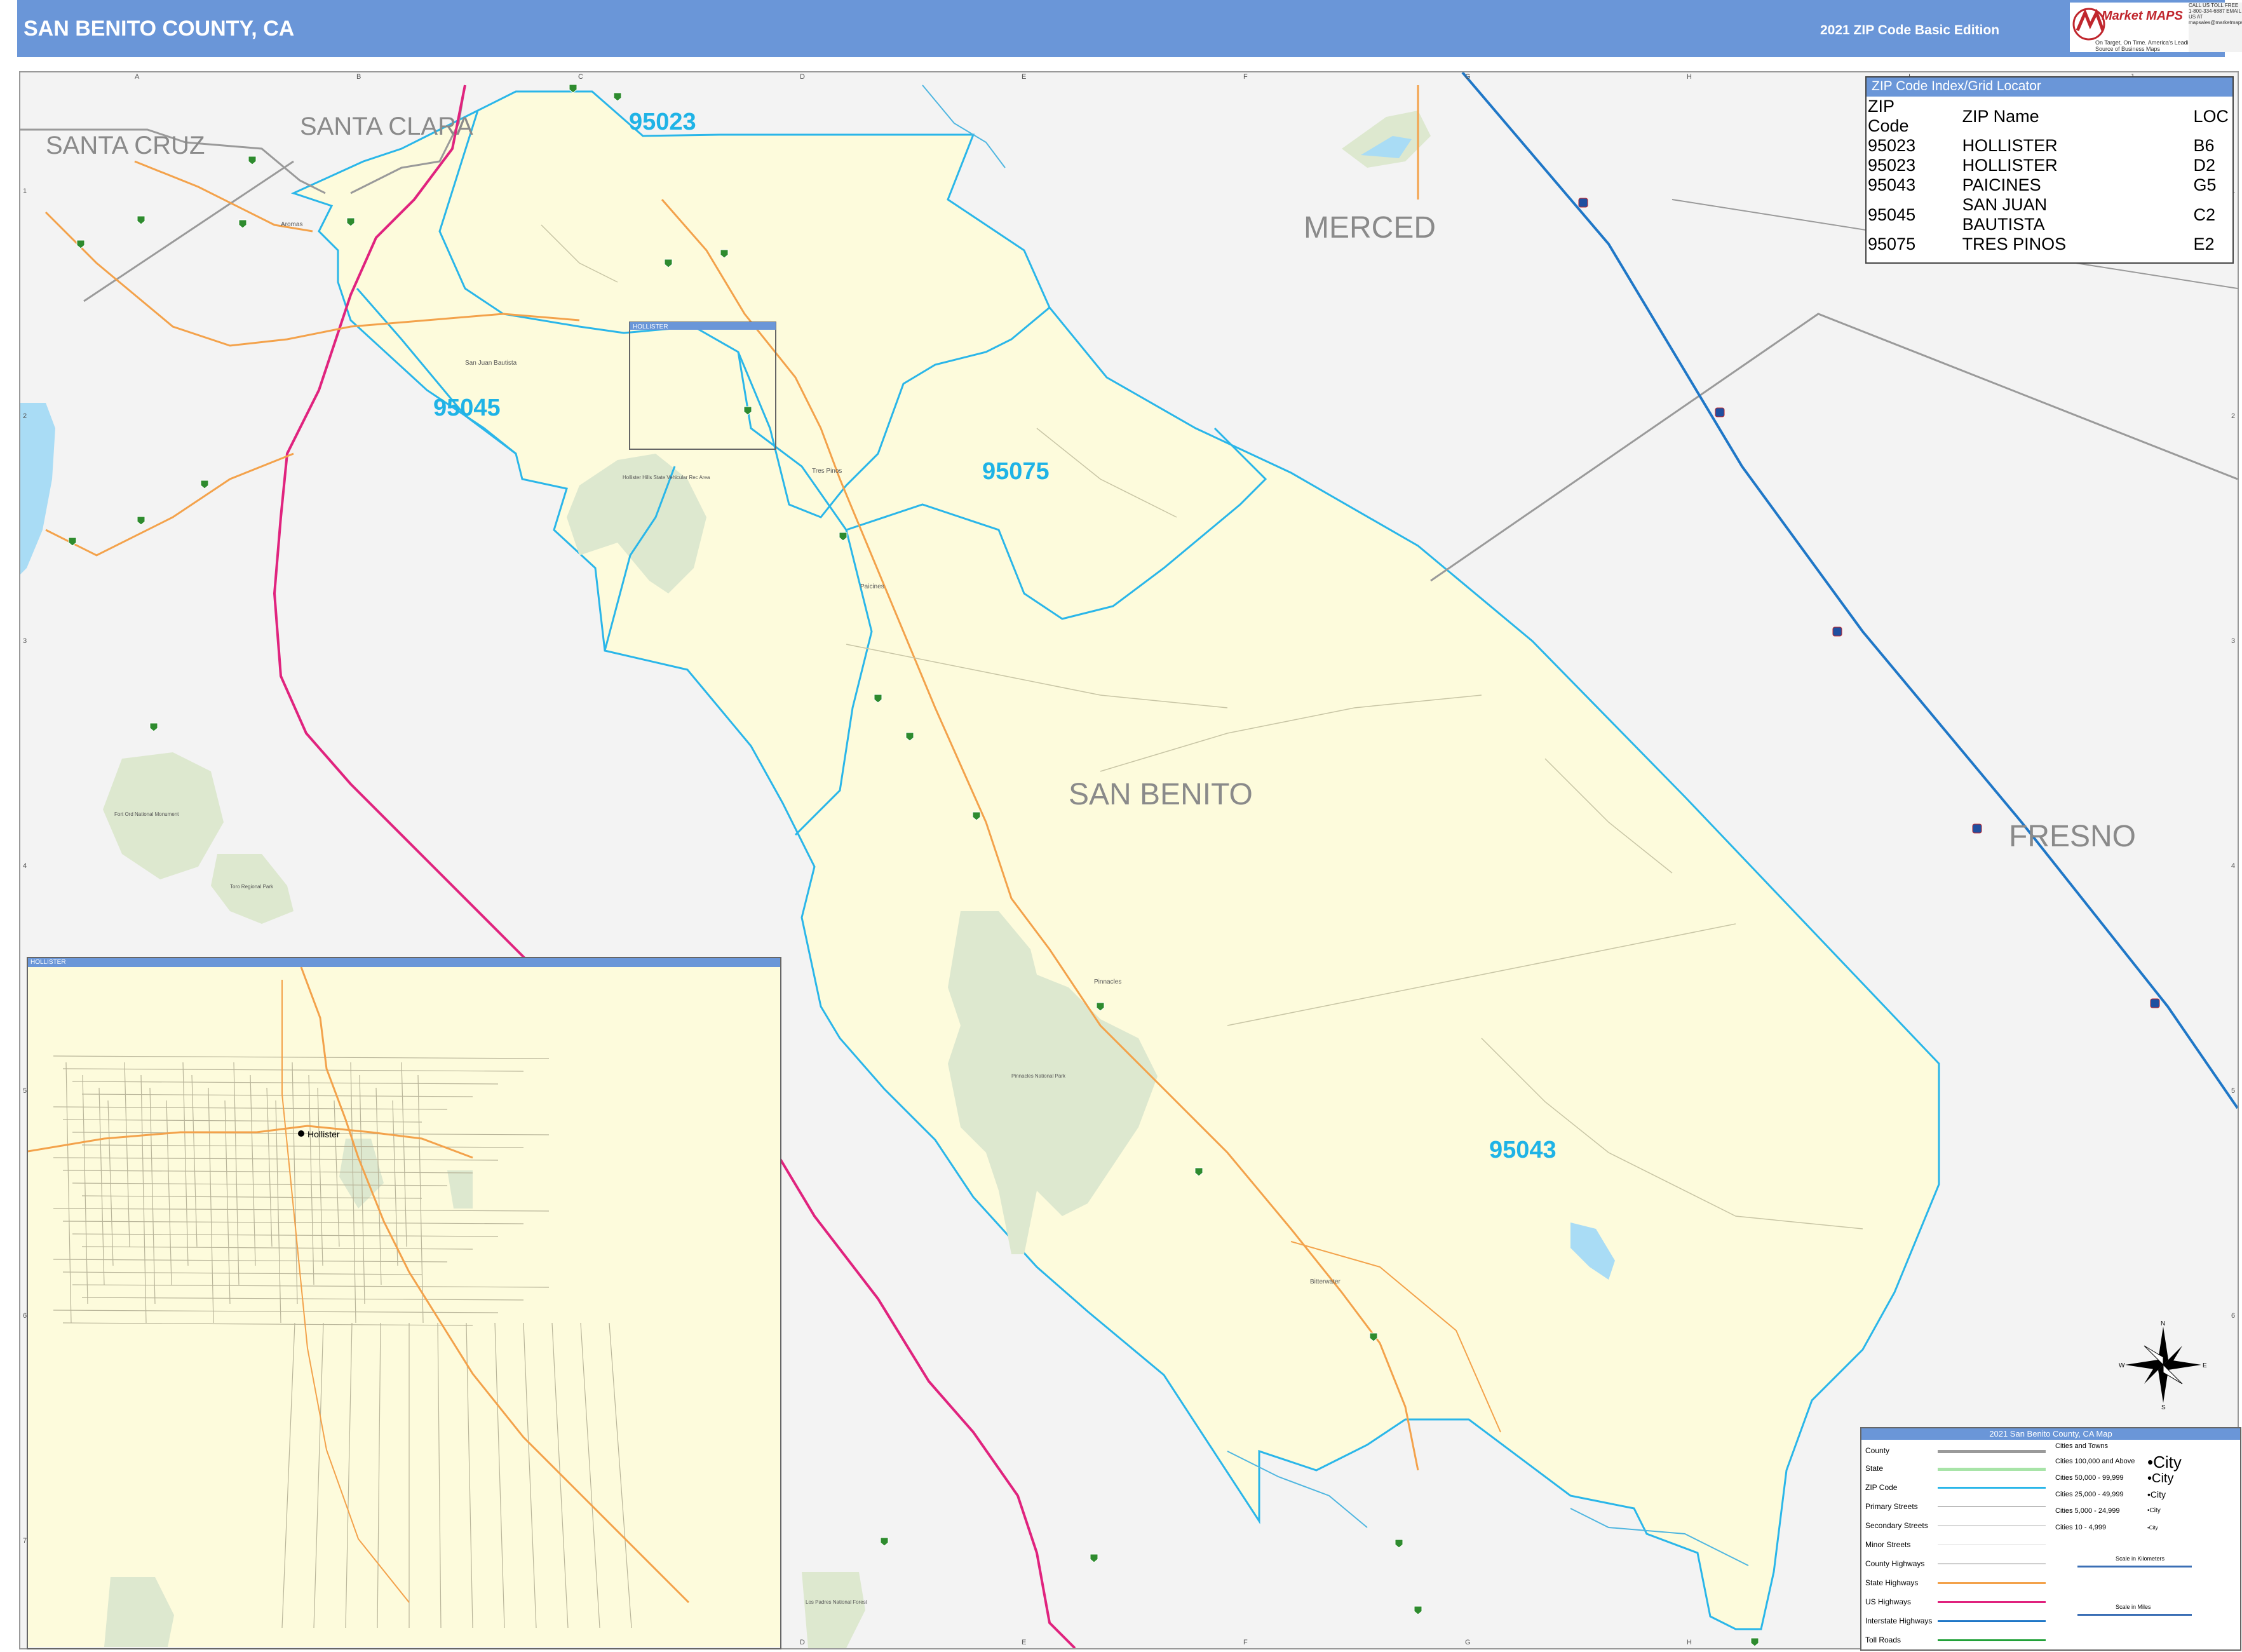 The width and height of the screenshot is (2242, 1652). What do you see at coordinates (2205, 185) in the screenshot?
I see `zip-loc: G5` at bounding box center [2205, 185].